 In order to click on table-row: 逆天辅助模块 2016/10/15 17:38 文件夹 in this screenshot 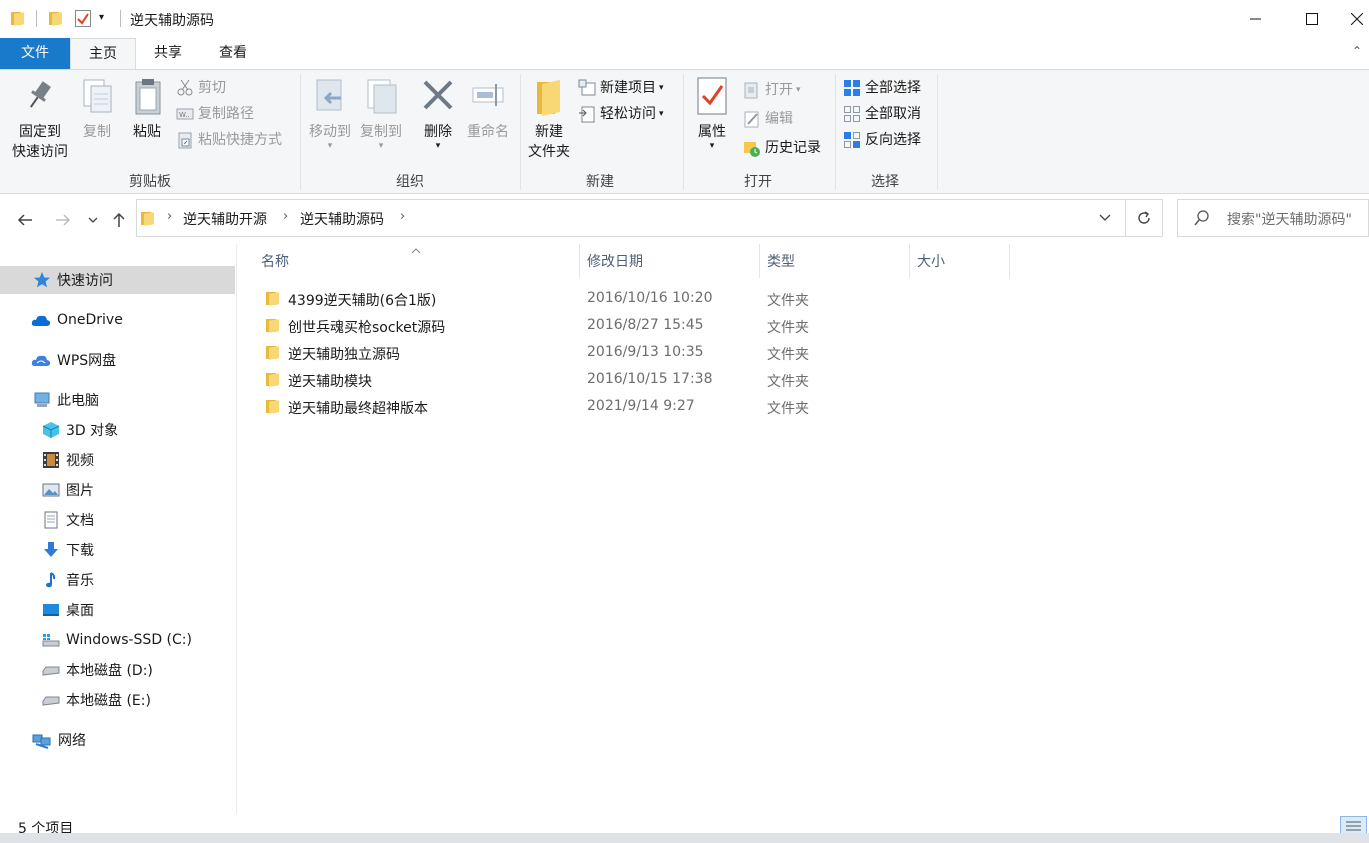, I will do `click(548, 380)`.